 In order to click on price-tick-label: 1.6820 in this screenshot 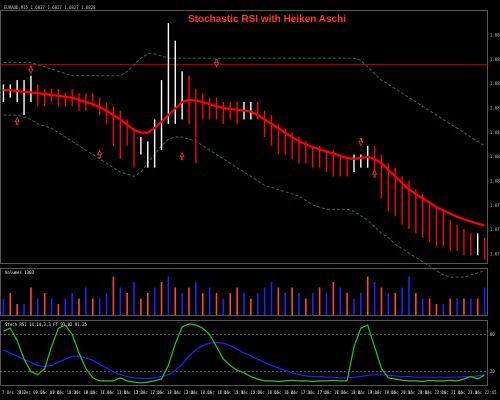, I will do `click(495, 83)`.